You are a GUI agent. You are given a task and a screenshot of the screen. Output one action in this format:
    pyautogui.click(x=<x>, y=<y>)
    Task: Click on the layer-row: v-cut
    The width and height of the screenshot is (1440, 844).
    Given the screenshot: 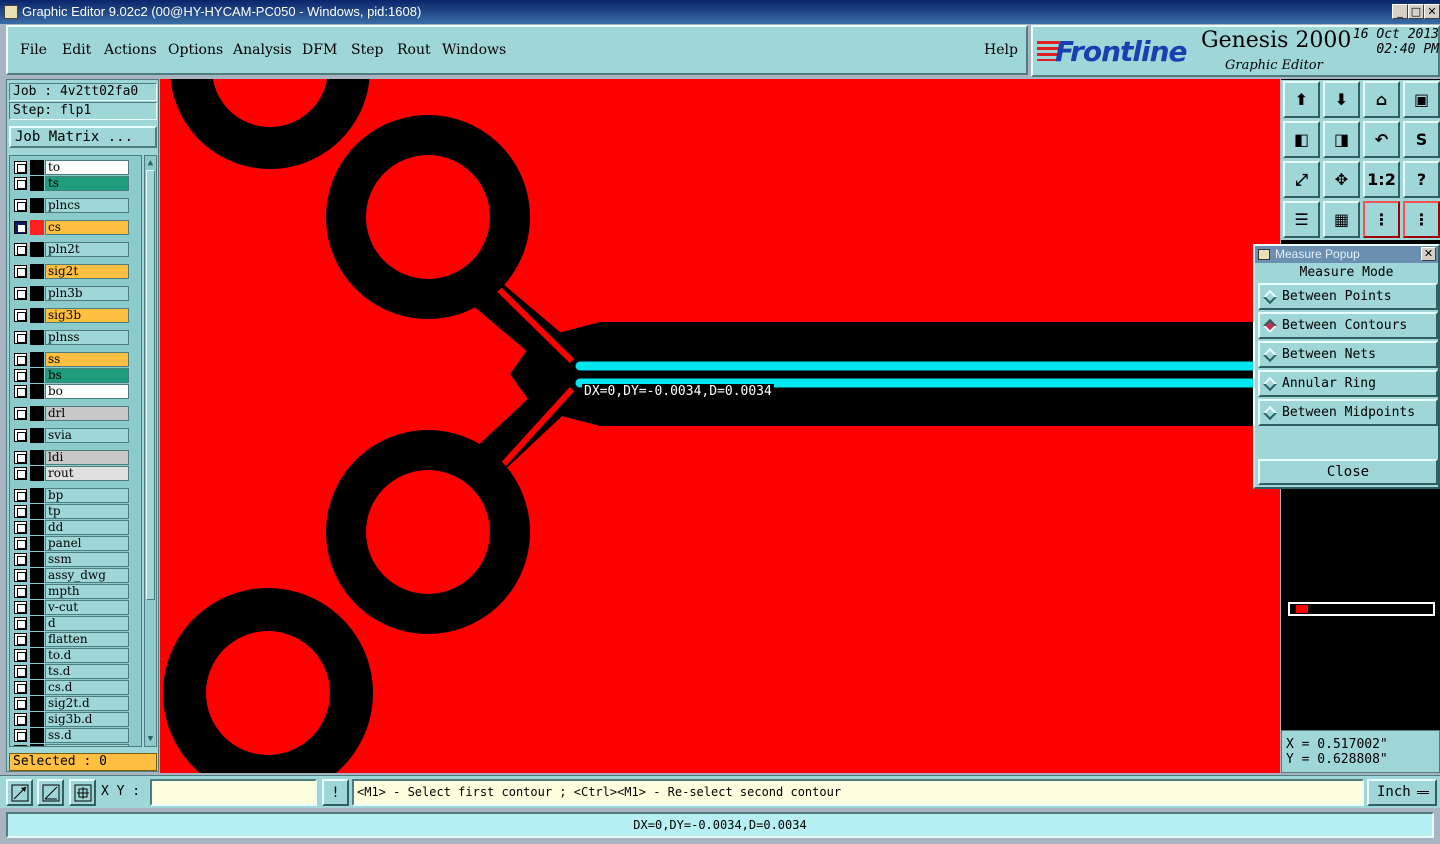 What is the action you would take?
    pyautogui.click(x=71, y=607)
    